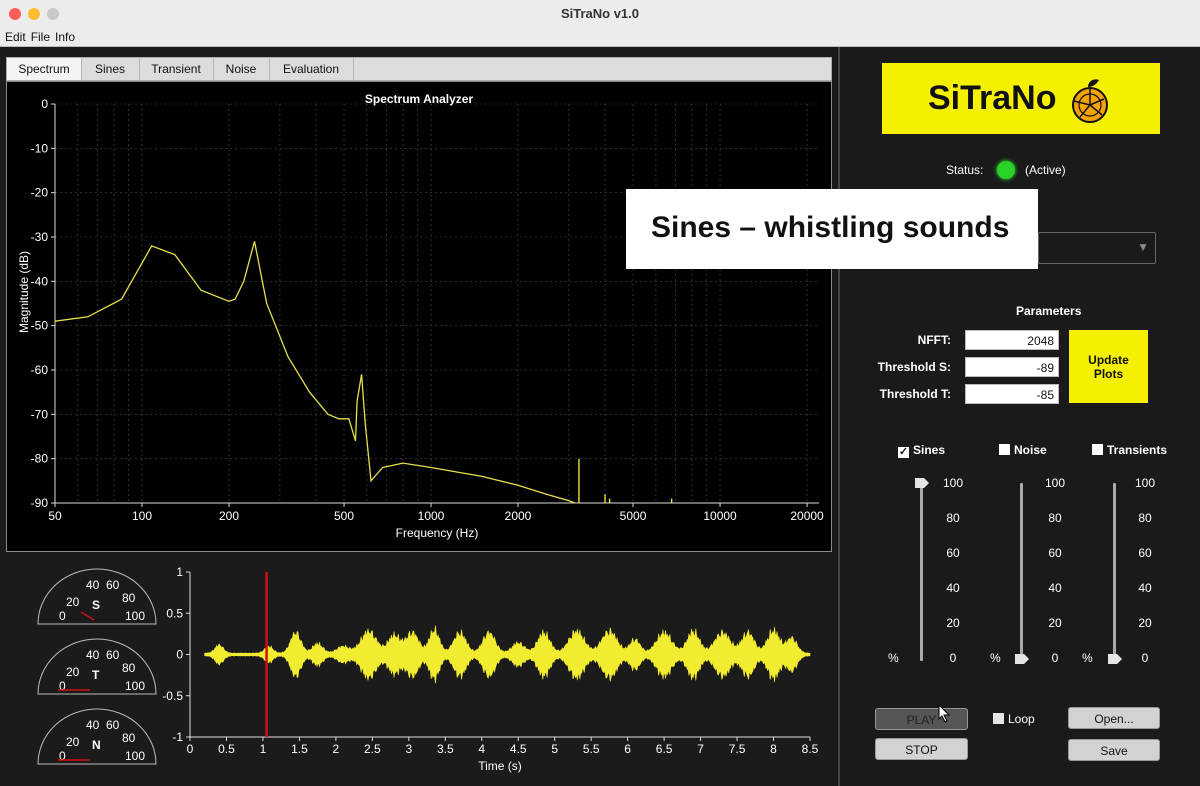 The width and height of the screenshot is (1200, 786). I want to click on save-label: Save, so click(1114, 751).